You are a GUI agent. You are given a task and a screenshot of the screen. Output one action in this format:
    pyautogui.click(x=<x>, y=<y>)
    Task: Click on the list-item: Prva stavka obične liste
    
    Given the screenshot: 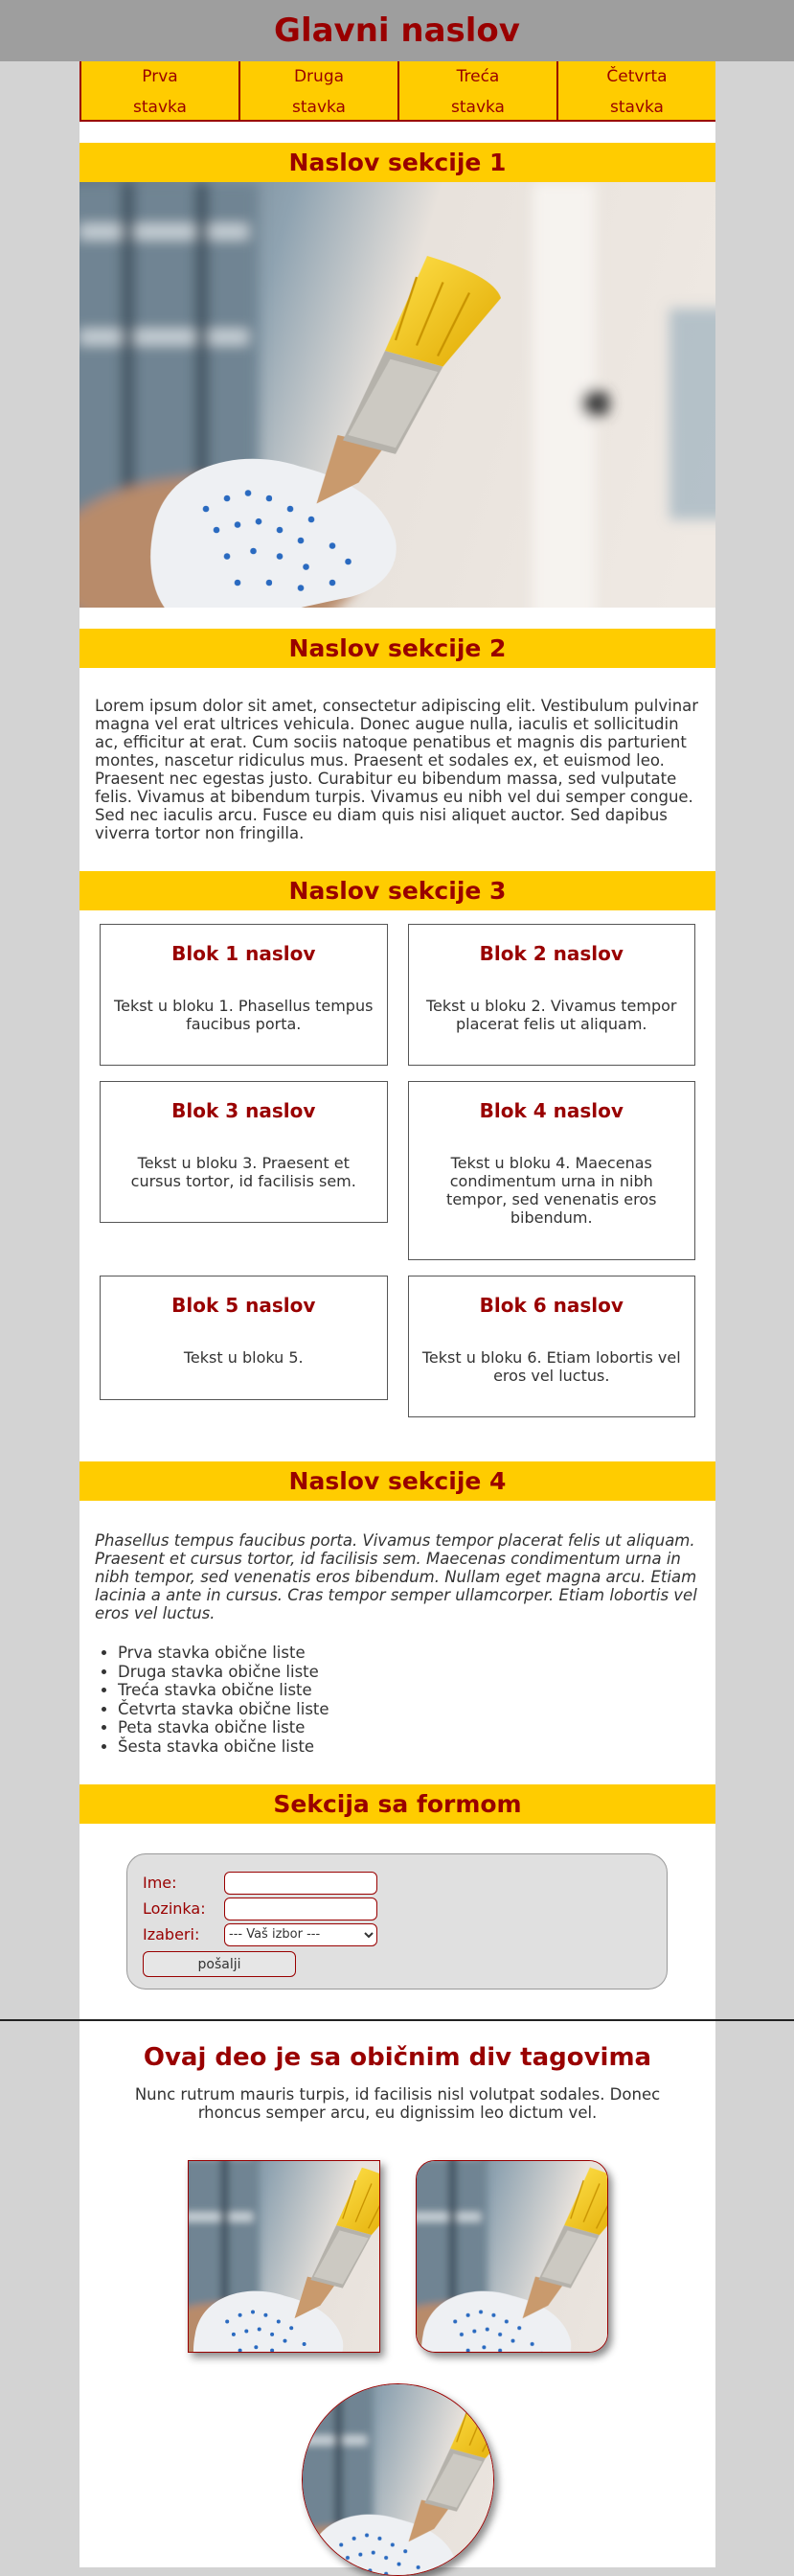 What is the action you would take?
    pyautogui.click(x=416, y=1653)
    